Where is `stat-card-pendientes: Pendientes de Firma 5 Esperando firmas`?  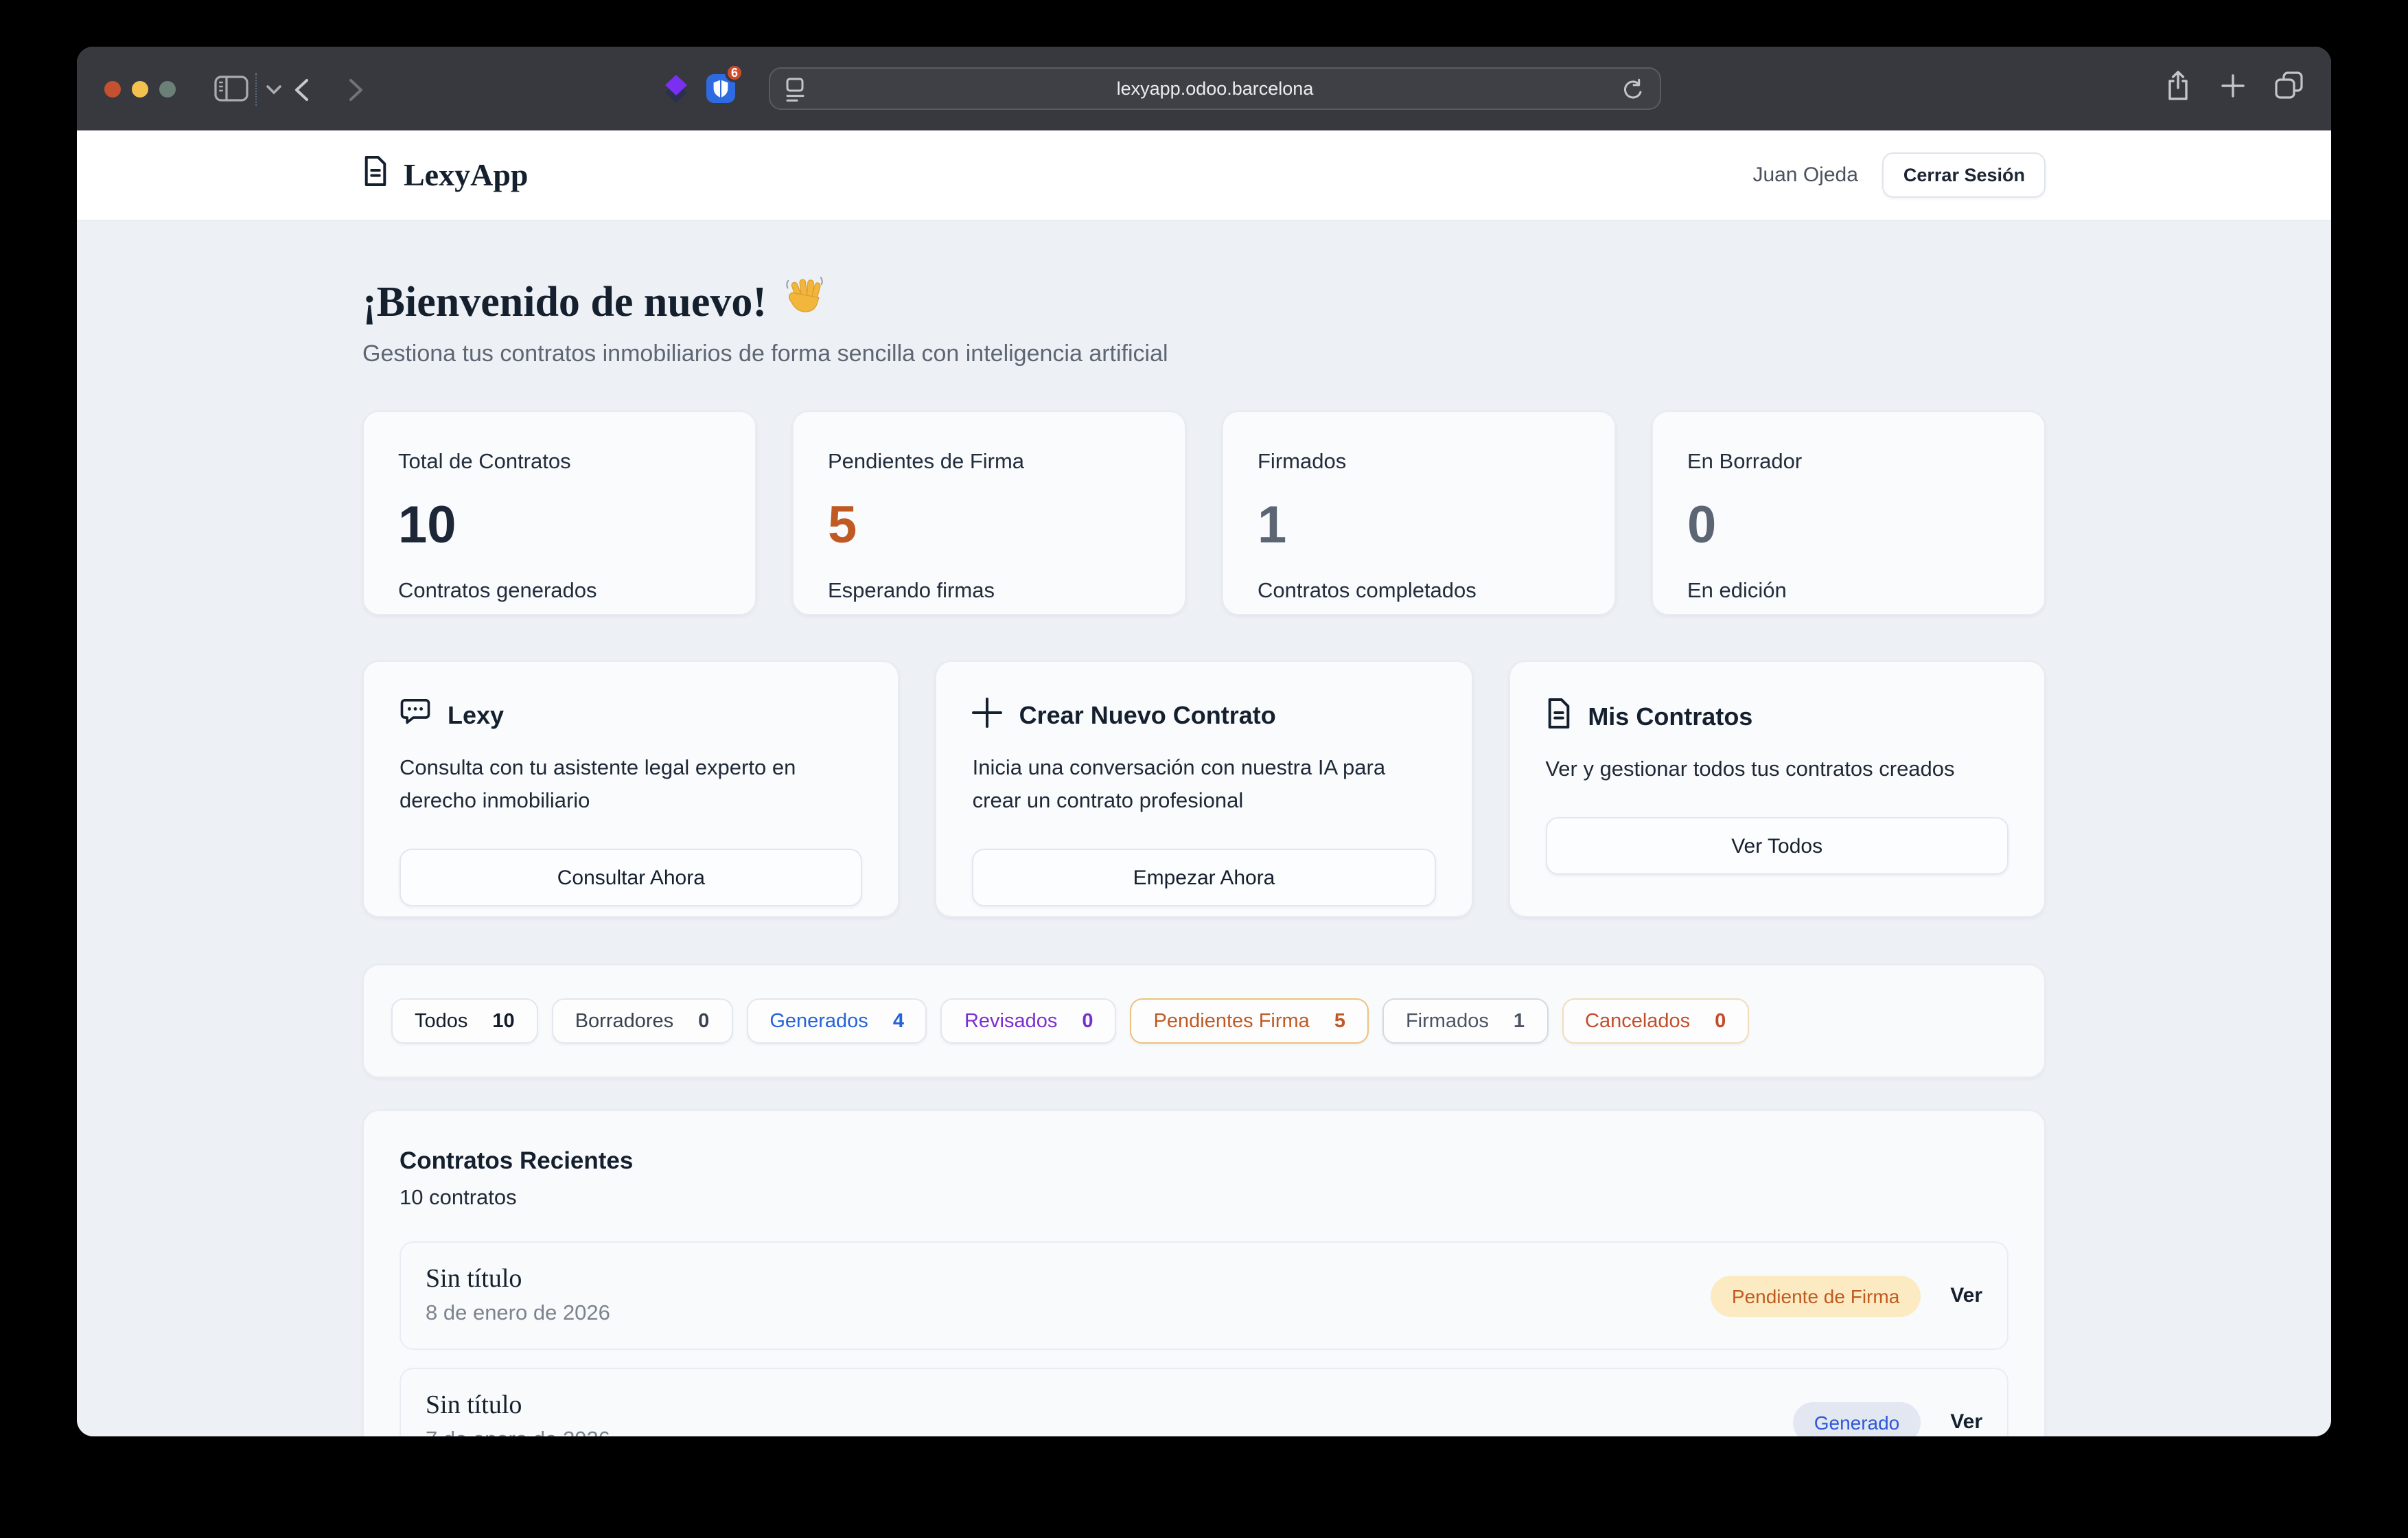
stat-card-pendientes: Pendientes de Firma 5 Esperando firmas is located at coordinates (989, 513).